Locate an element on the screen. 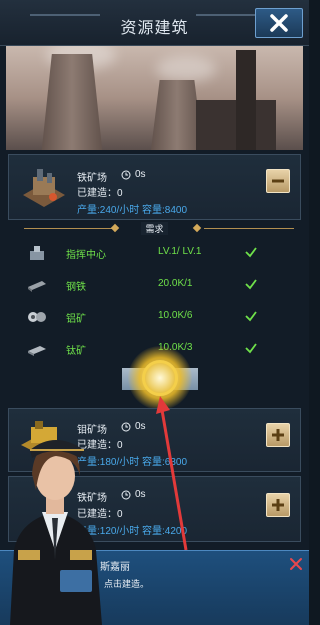  requirement-row-steel: 钢铁 20.0K/1 is located at coordinates (154, 285).